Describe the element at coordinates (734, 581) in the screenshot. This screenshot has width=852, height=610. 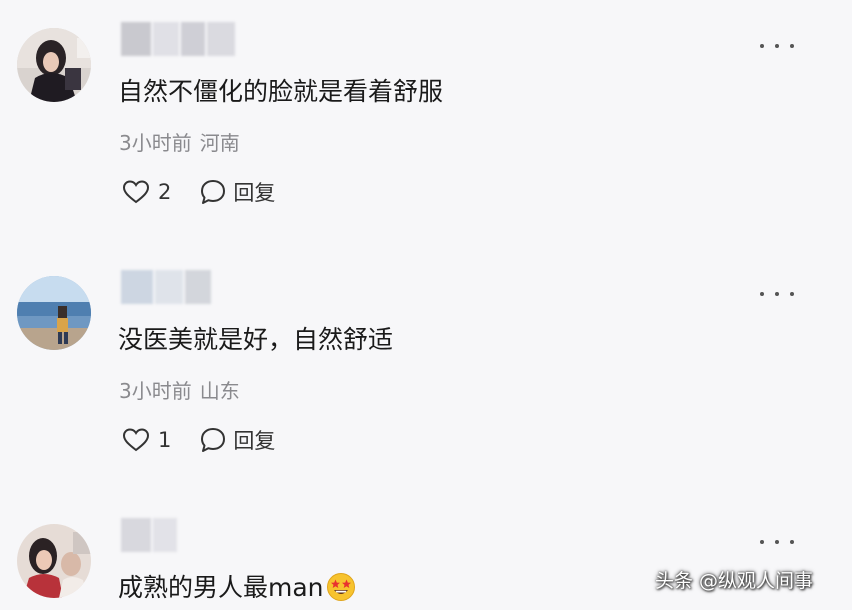
I see `watermark: 头条 @纵观人间事` at that location.